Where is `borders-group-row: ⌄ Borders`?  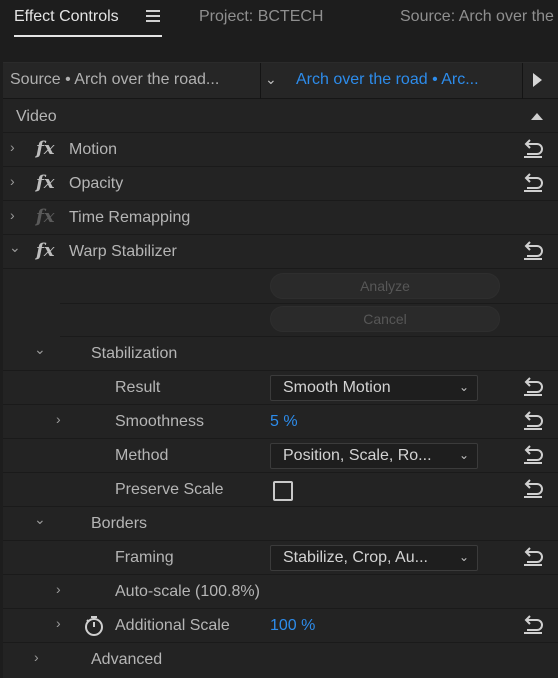
borders-group-row: ⌄ Borders is located at coordinates (280, 524).